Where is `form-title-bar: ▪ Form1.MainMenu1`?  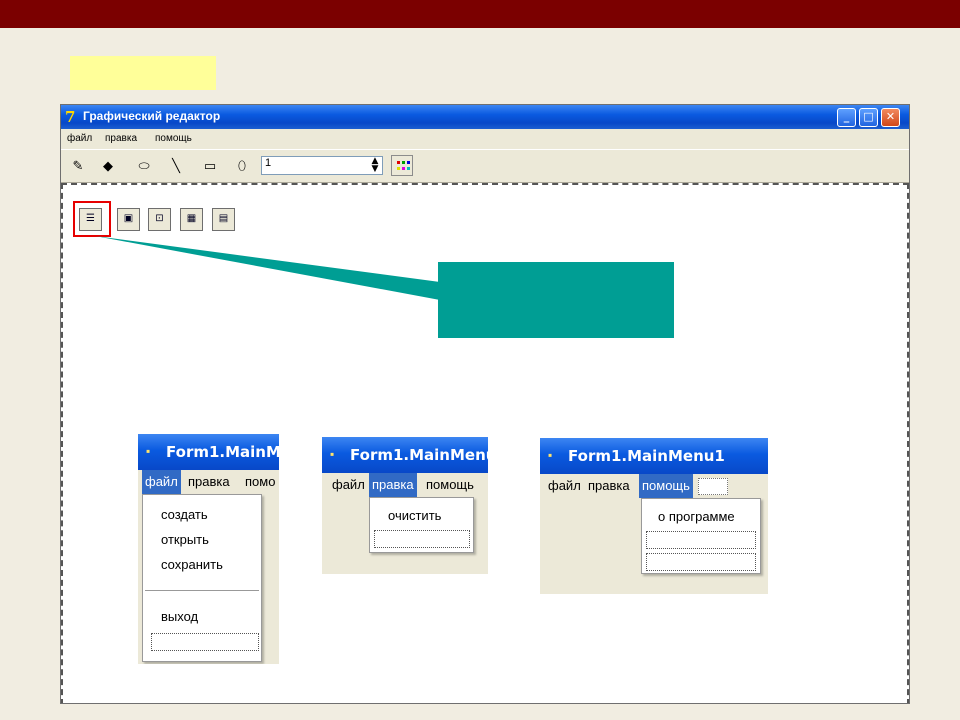
form-title-bar: ▪ Form1.MainMenu1 is located at coordinates (654, 456).